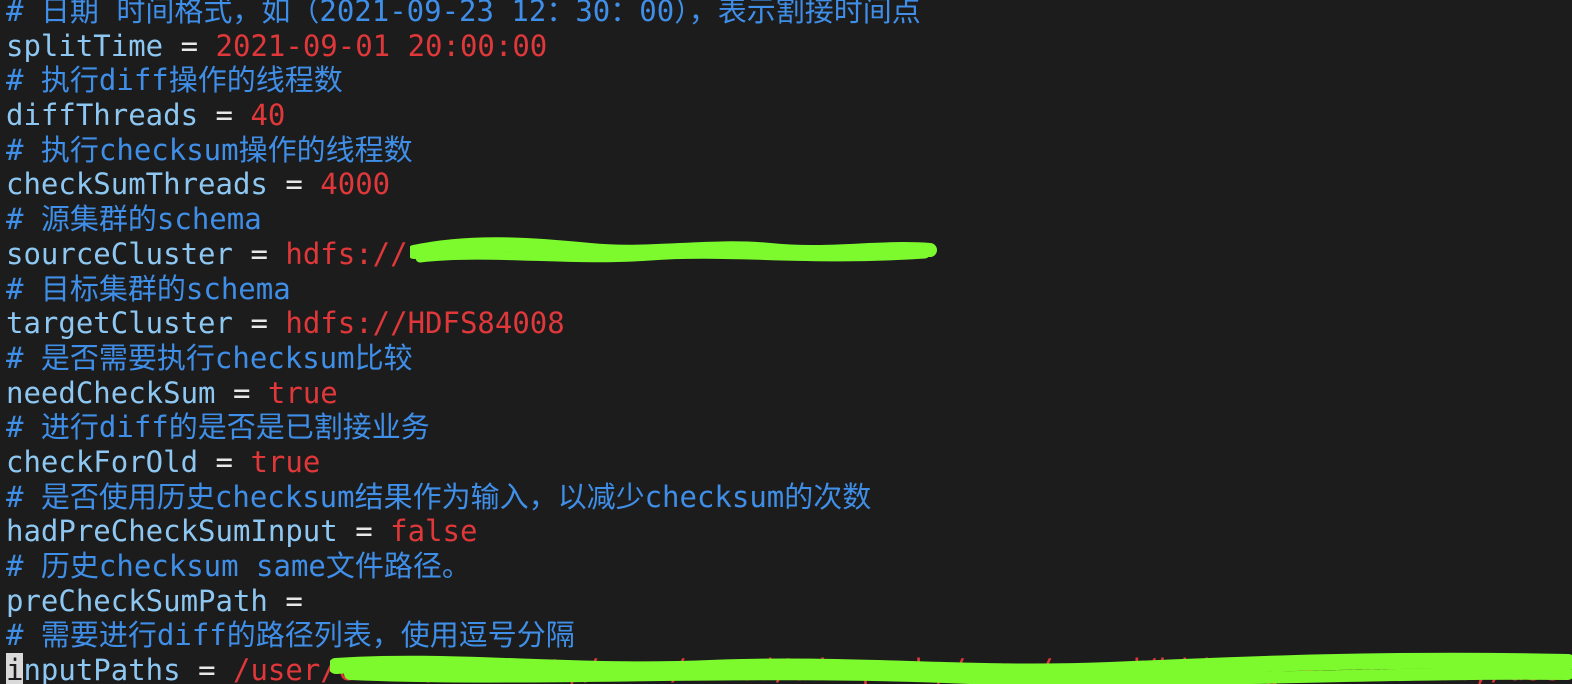 Image resolution: width=1572 pixels, height=684 pixels. What do you see at coordinates (102, 115) in the screenshot?
I see `config-key: diffThreads` at bounding box center [102, 115].